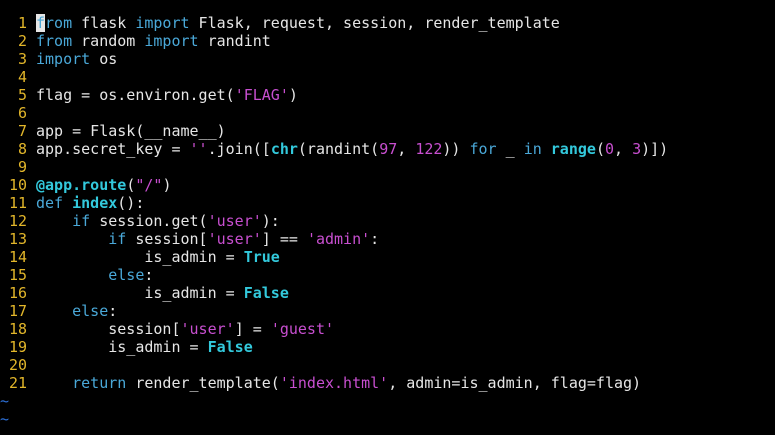 The height and width of the screenshot is (435, 775). I want to click on code-line: 13 if session['user'] == 'admin':, so click(387, 239).